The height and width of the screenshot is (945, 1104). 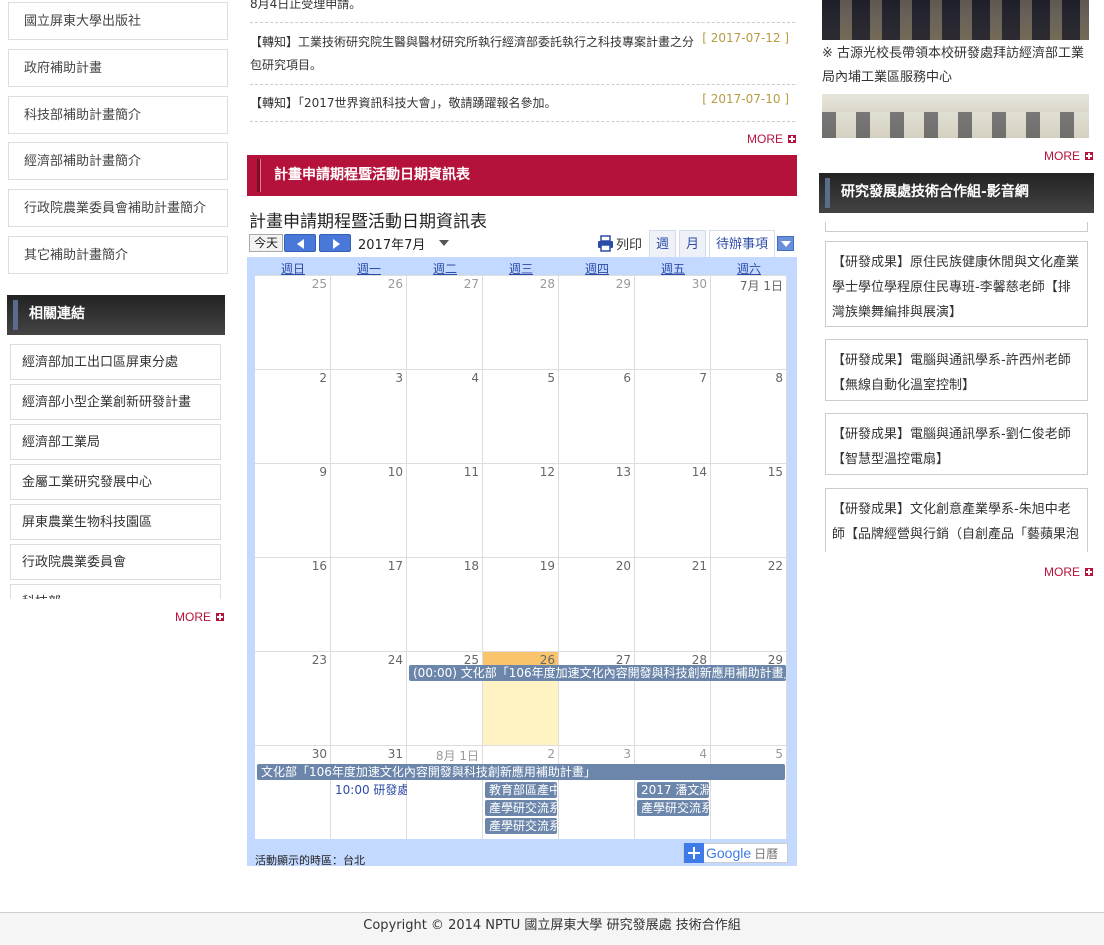 I want to click on calendar-day: 14, so click(x=673, y=510).